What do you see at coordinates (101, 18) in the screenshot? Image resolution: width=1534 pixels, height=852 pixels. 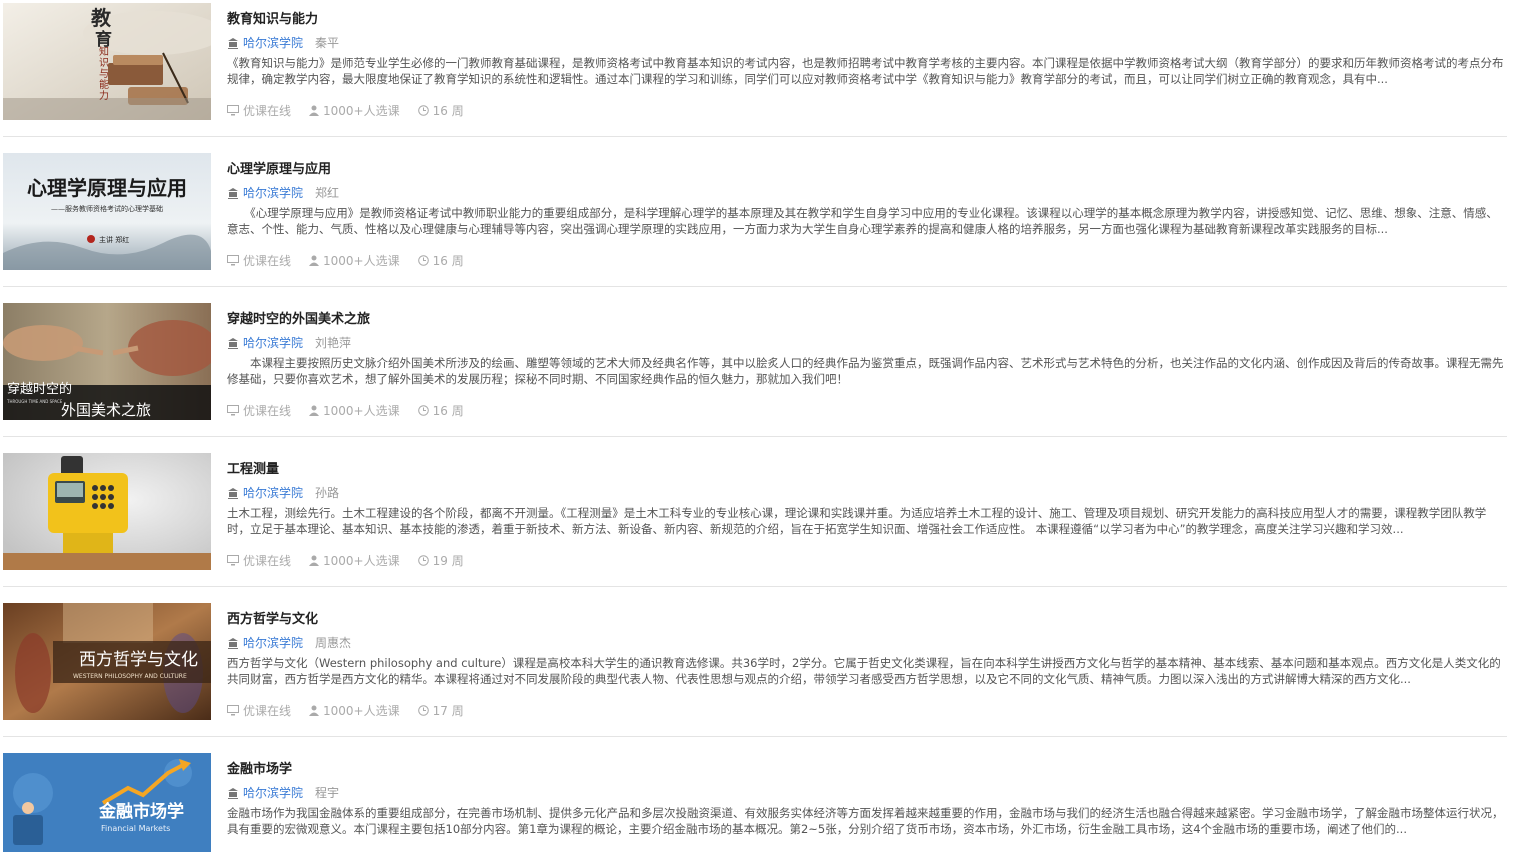 I see `cover-char: 教` at bounding box center [101, 18].